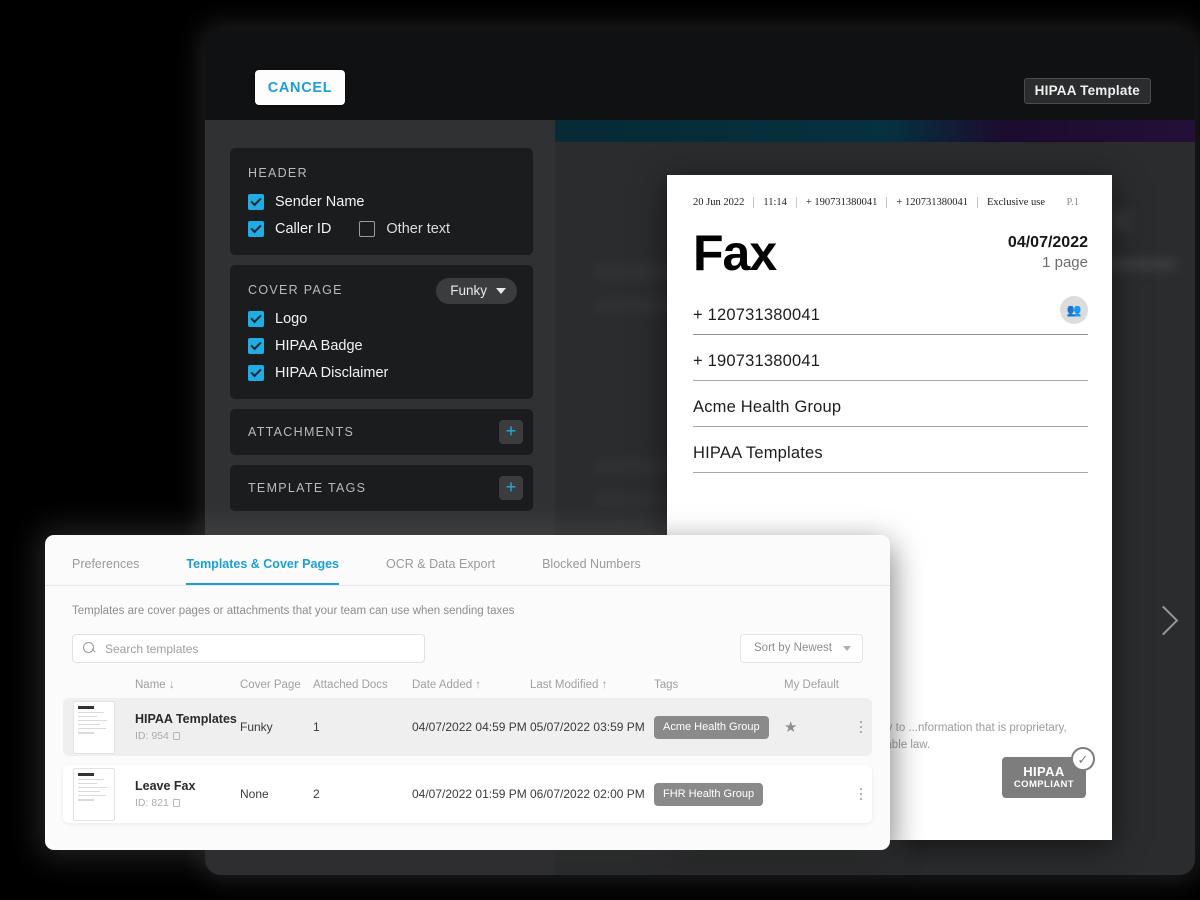  What do you see at coordinates (381, 432) in the screenshot?
I see `attachments-section: ATTACHMENTS +` at bounding box center [381, 432].